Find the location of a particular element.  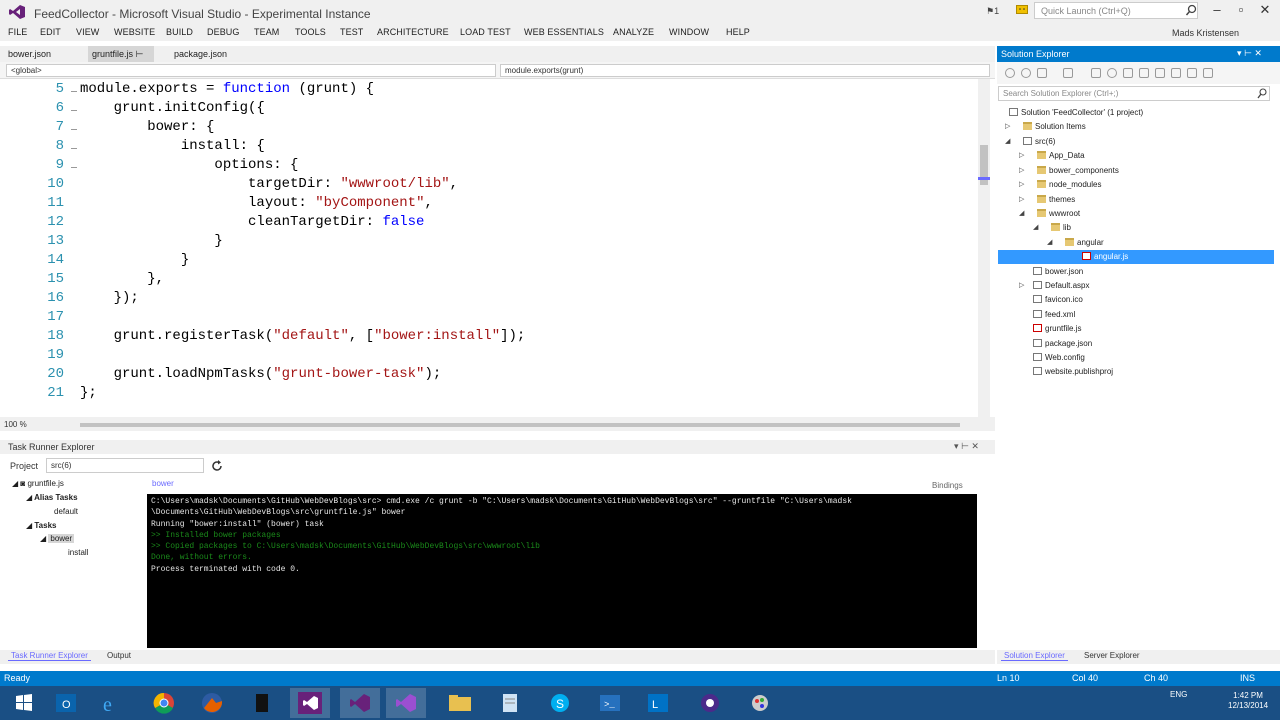

firefox-icon is located at coordinates (212, 703).